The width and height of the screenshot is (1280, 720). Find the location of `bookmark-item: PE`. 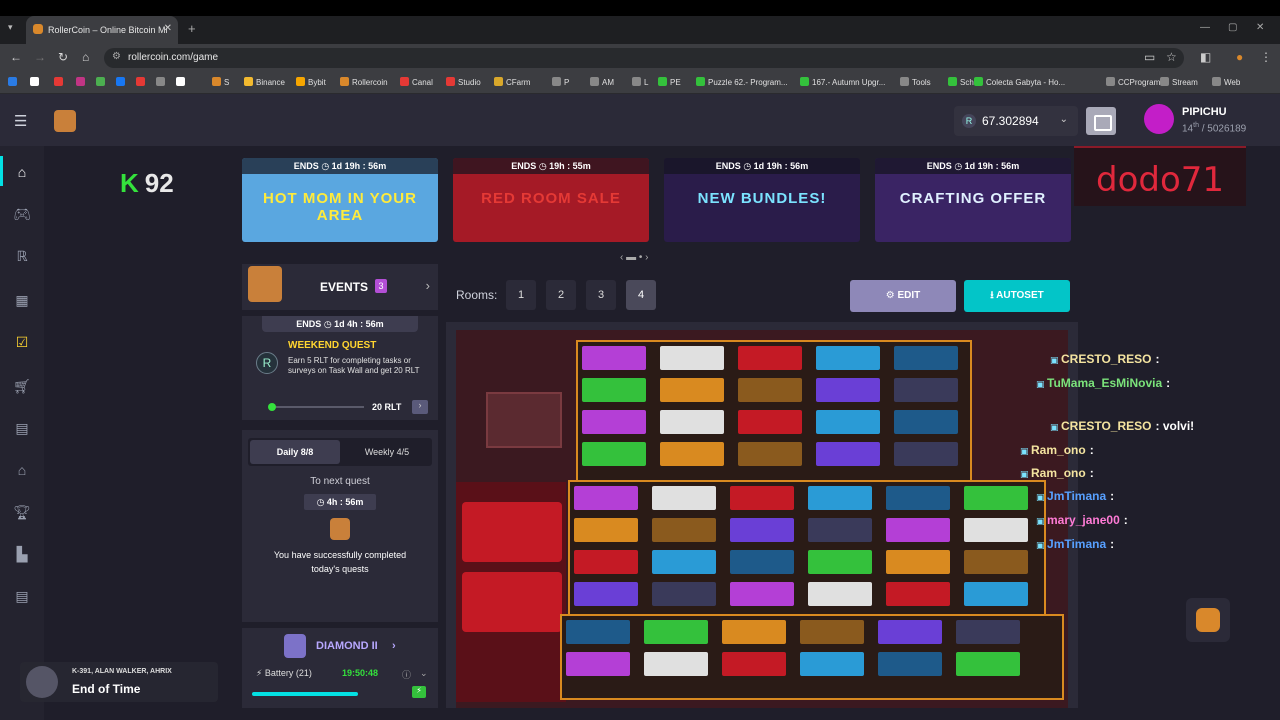

bookmark-item: PE is located at coordinates (669, 82).